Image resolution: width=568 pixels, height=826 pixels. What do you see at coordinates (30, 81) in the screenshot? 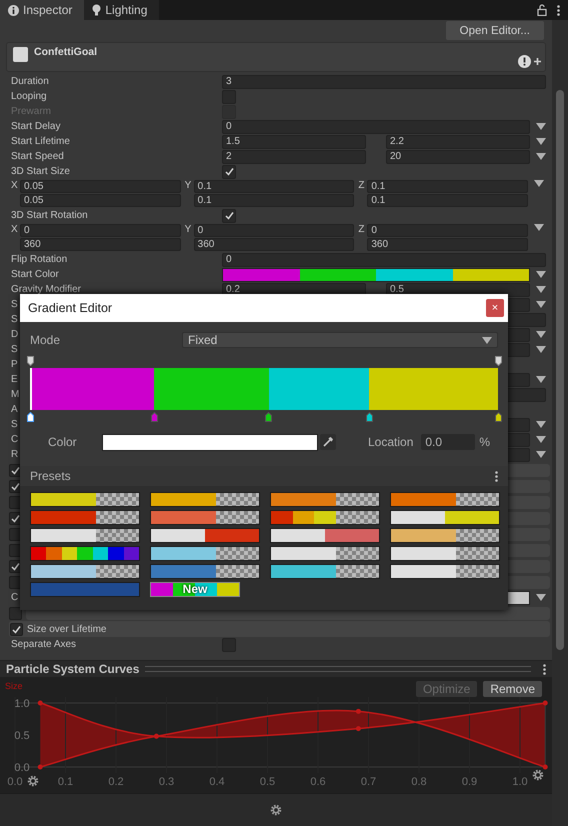
I see `property-label: Duration` at bounding box center [30, 81].